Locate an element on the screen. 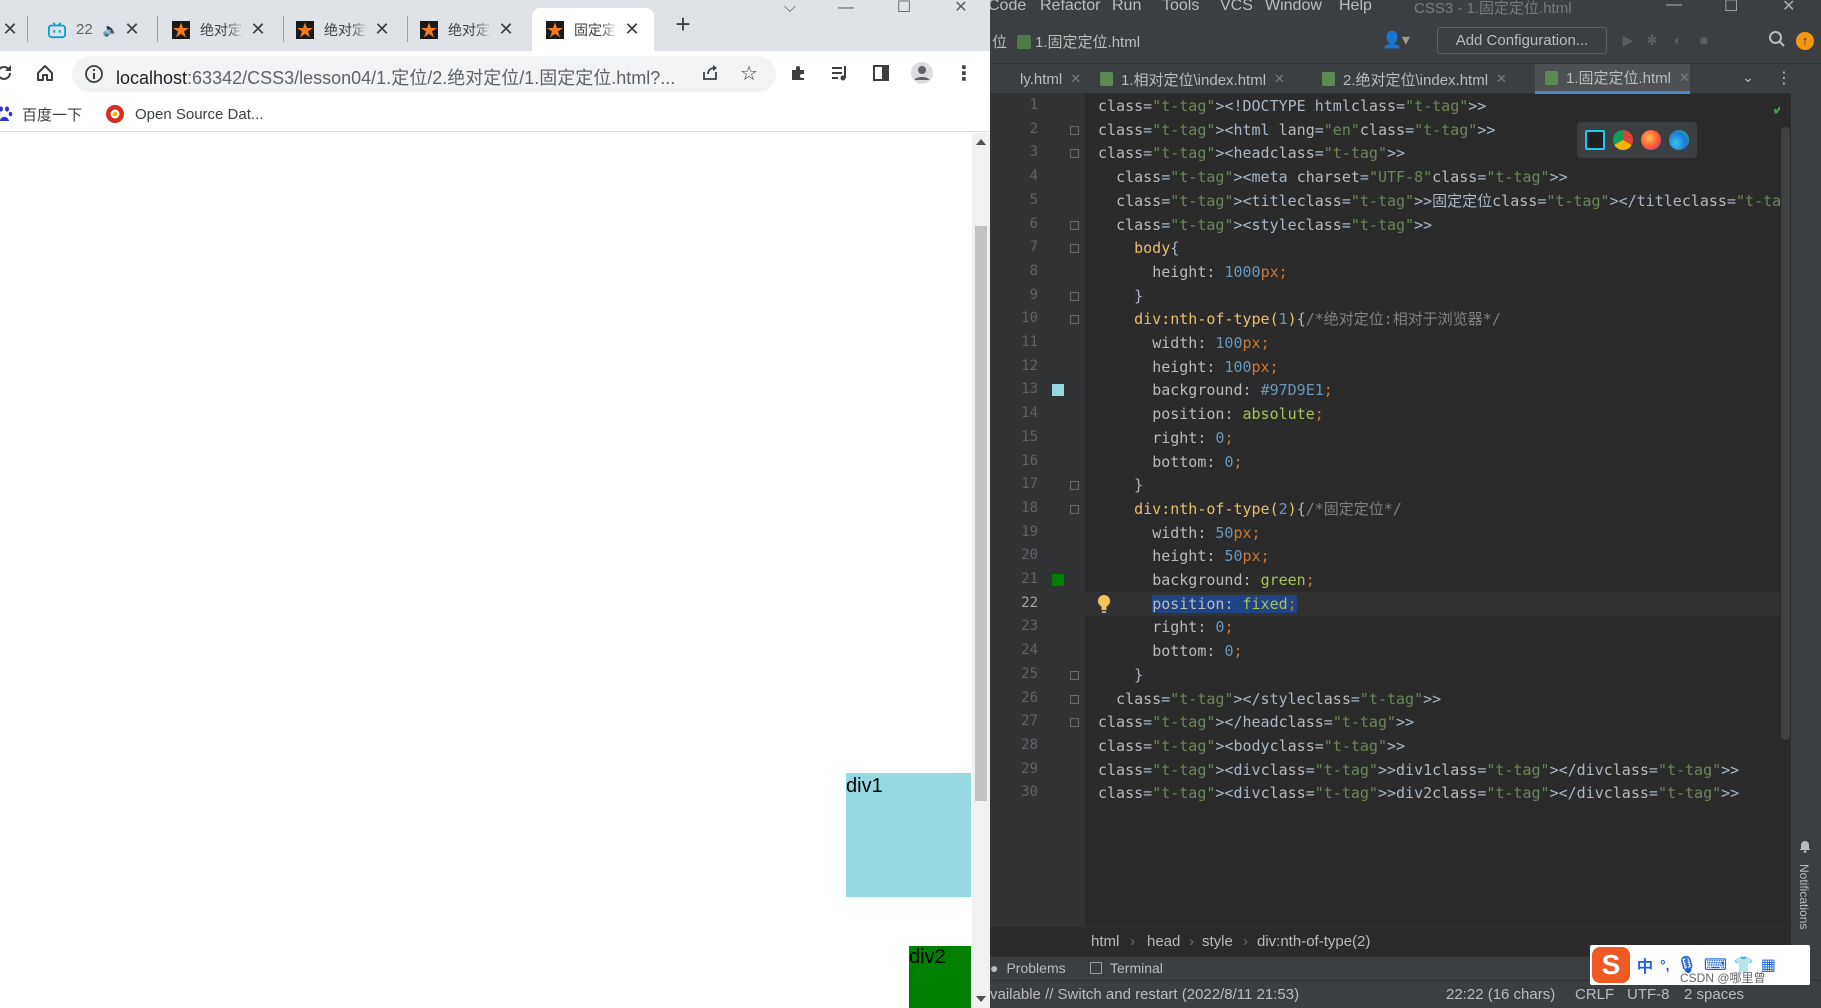  side-panel-icon is located at coordinates (881, 73).